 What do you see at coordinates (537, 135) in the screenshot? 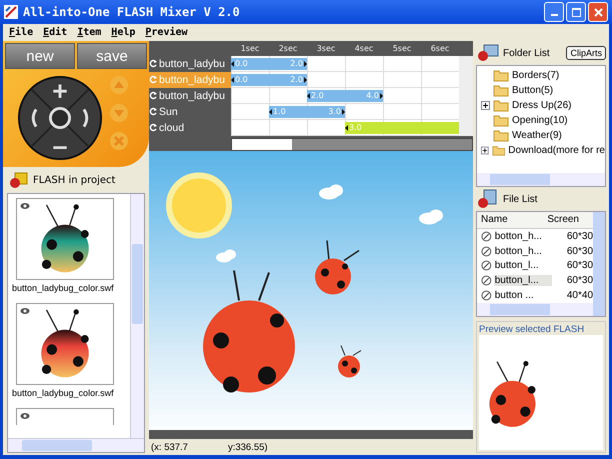
I see `folder-item: Weather(9)` at bounding box center [537, 135].